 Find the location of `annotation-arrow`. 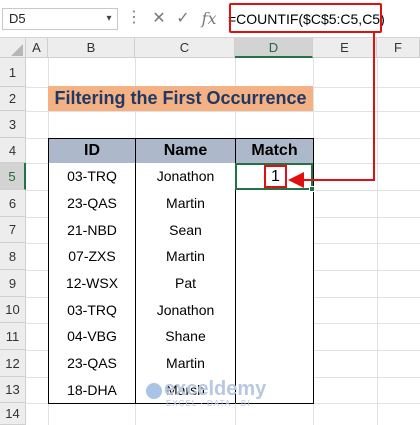

annotation-arrow is located at coordinates (331, 110).